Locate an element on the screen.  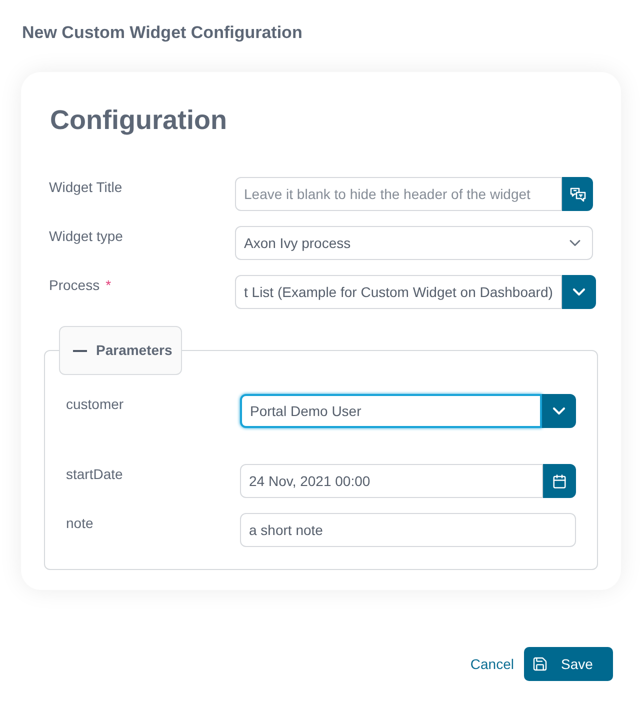
field-label: note is located at coordinates (80, 523).